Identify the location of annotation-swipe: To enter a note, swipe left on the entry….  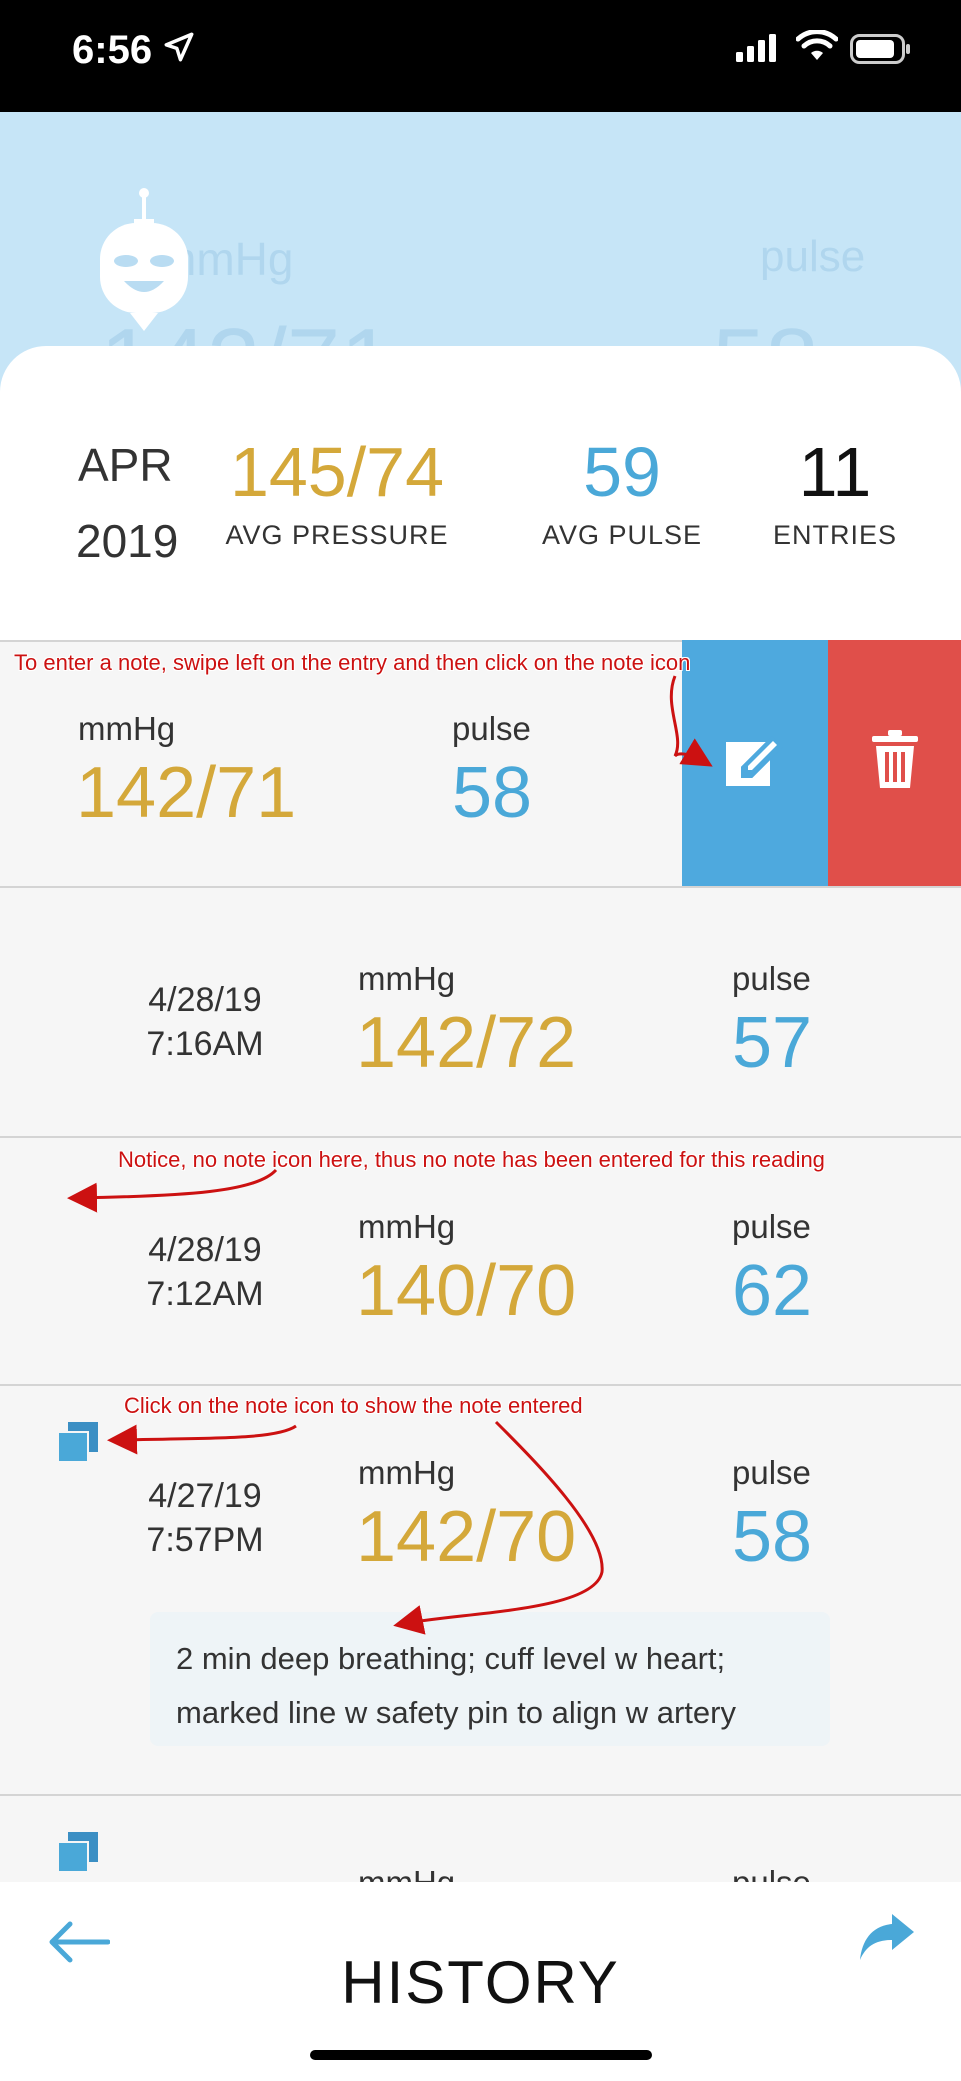
(352, 662).